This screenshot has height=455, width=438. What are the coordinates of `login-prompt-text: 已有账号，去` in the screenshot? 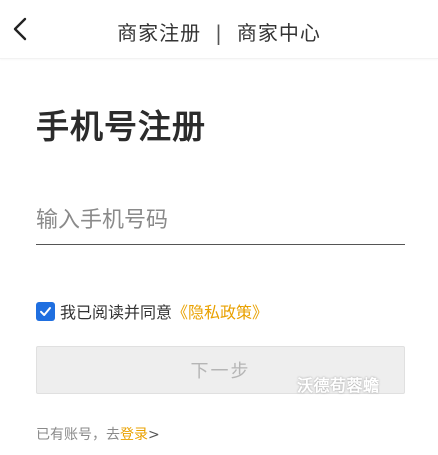 It's located at (78, 435).